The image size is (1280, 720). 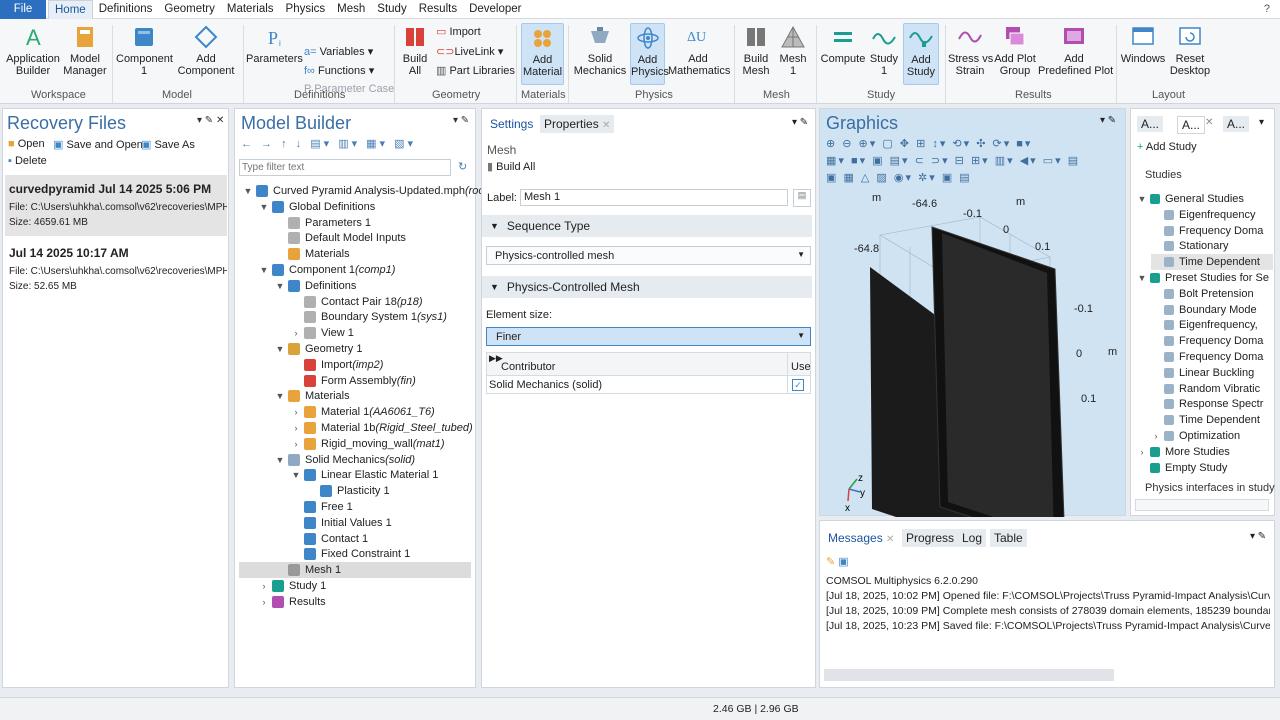 I want to click on add-component-button: Add Component, so click(x=206, y=50).